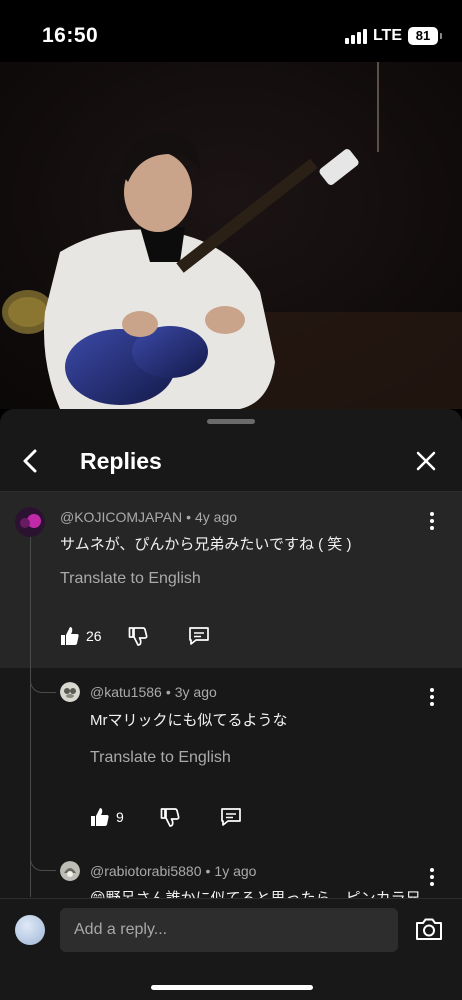 This screenshot has height=1000, width=462. What do you see at coordinates (231, 462) in the screenshot?
I see `sheet-header: Replies` at bounding box center [231, 462].